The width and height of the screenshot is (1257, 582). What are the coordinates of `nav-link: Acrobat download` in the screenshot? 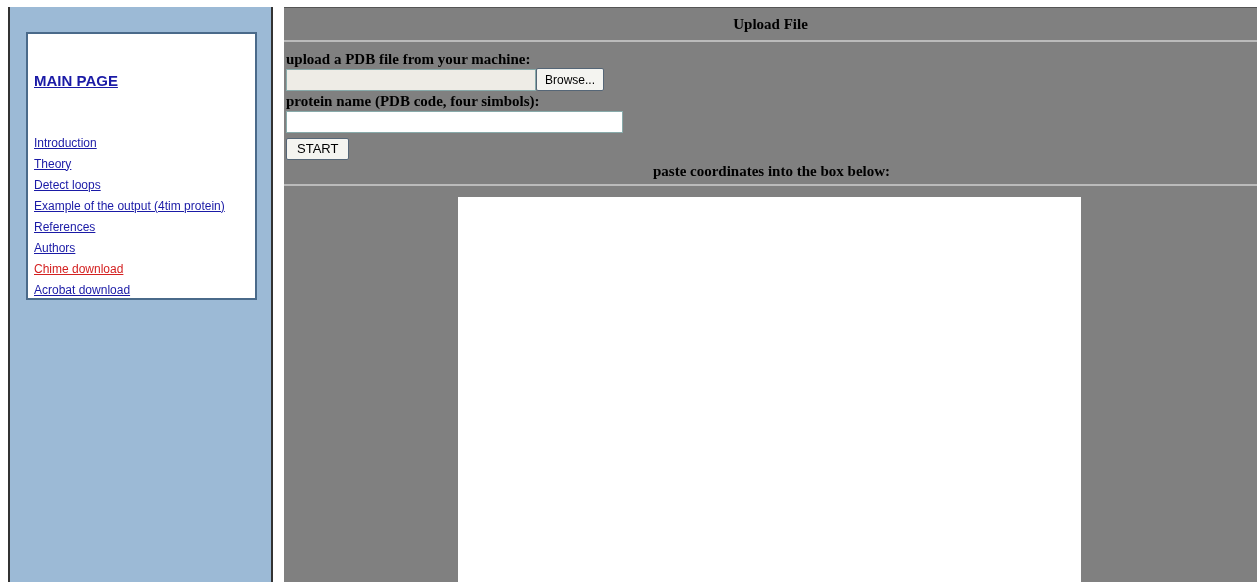 It's located at (144, 290).